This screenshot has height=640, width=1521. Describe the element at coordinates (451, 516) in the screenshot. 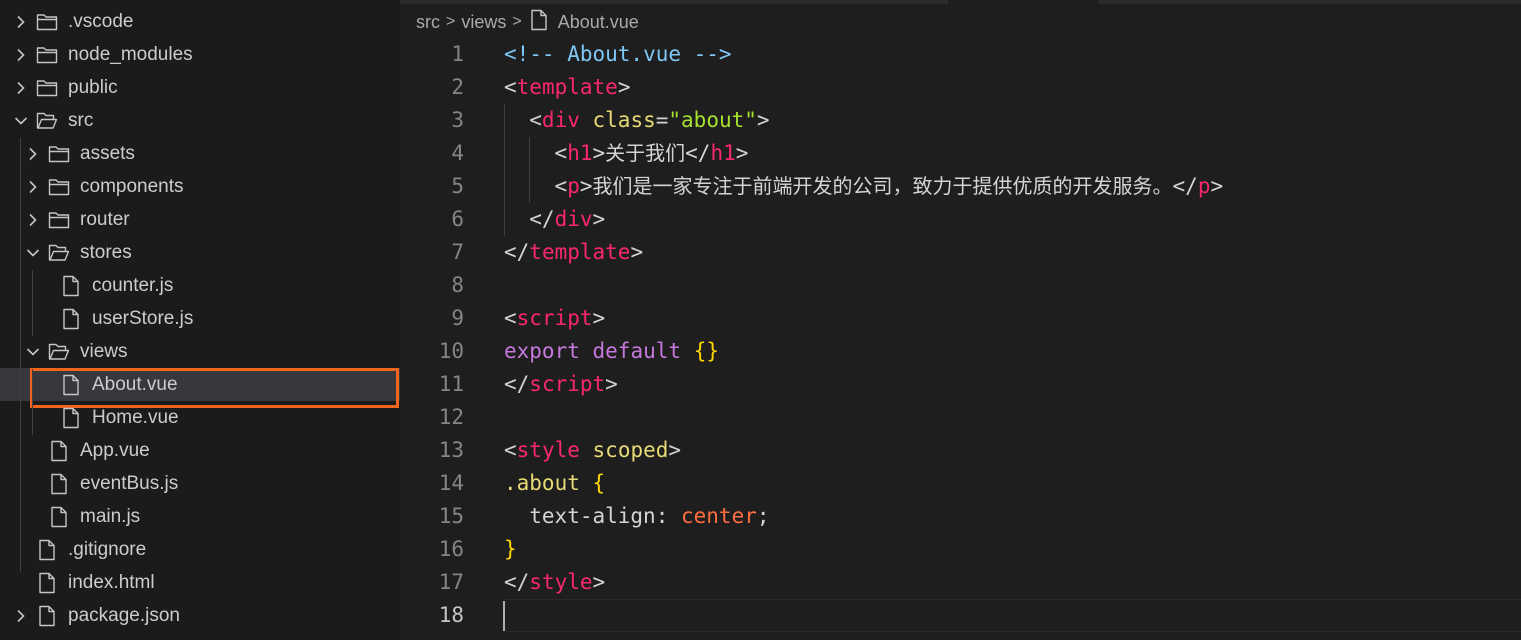

I see `line-number: 15` at that location.